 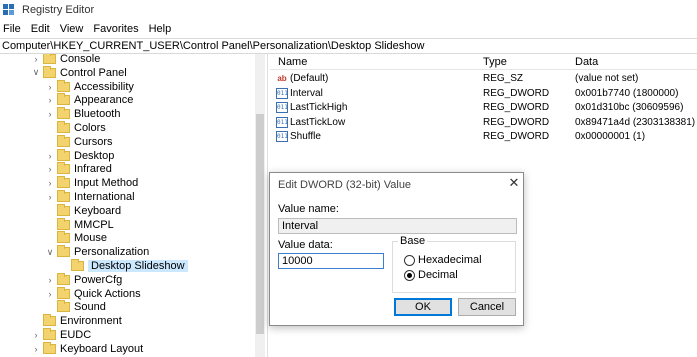 What do you see at coordinates (98, 210) in the screenshot?
I see `tree-item-label: Keyboard` at bounding box center [98, 210].